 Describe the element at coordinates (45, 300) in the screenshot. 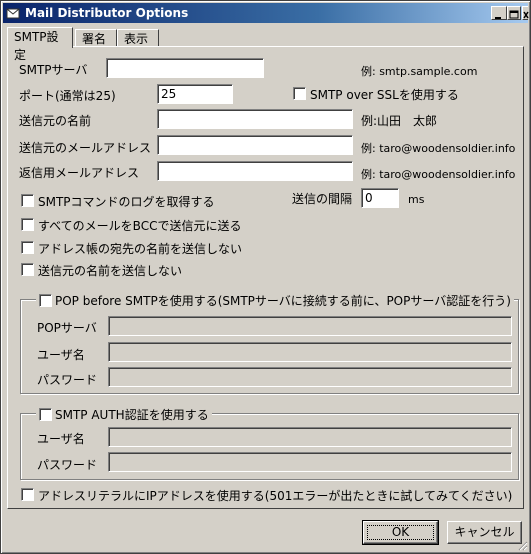

I see `pop-before-smtp-checkbox` at that location.